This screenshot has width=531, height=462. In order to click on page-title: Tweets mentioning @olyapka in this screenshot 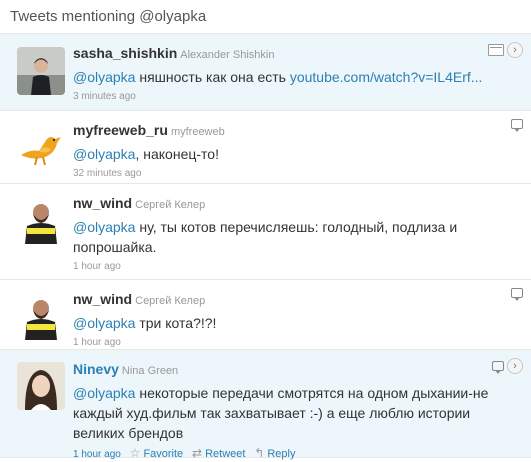, I will do `click(265, 17)`.